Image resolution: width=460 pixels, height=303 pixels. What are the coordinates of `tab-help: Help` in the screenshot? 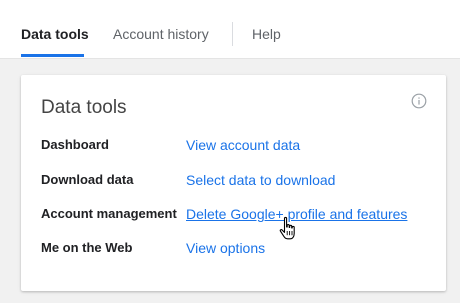 It's located at (266, 34).